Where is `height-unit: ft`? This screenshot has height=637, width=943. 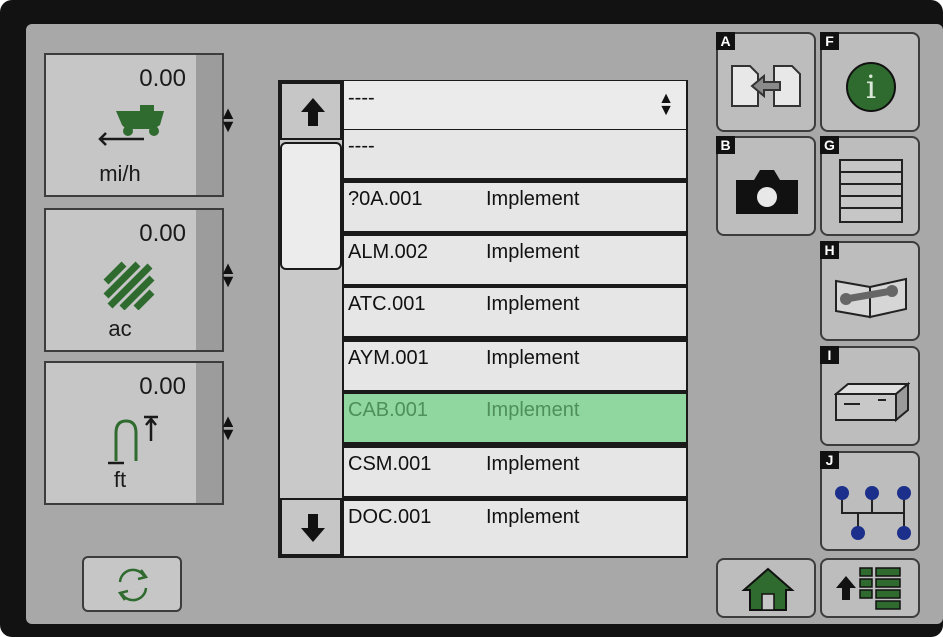 height-unit: ft is located at coordinates (120, 479).